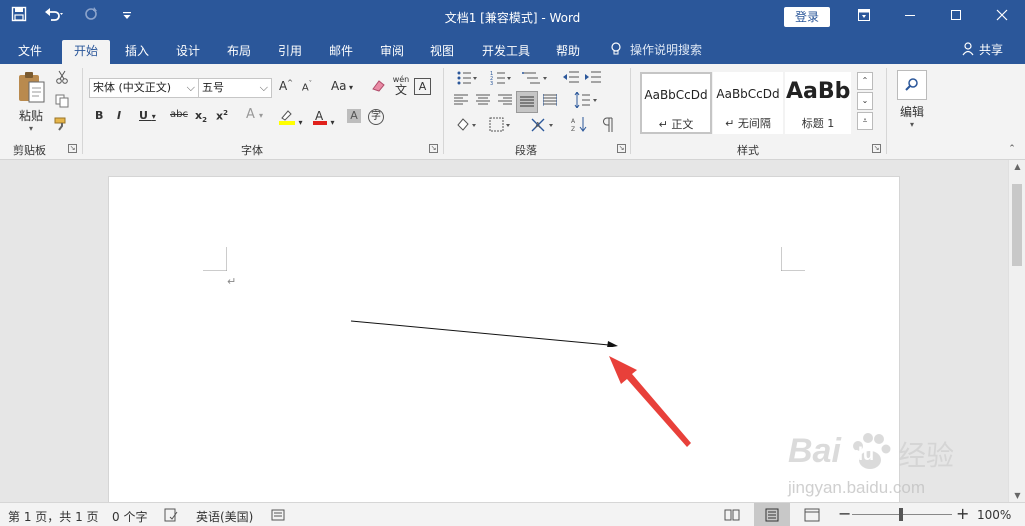 Image resolution: width=1025 pixels, height=526 pixels. What do you see at coordinates (883, 465) in the screenshot?
I see `baidu-jingyan-watermark: Bai du 经验 jingyan.baidu.com` at bounding box center [883, 465].